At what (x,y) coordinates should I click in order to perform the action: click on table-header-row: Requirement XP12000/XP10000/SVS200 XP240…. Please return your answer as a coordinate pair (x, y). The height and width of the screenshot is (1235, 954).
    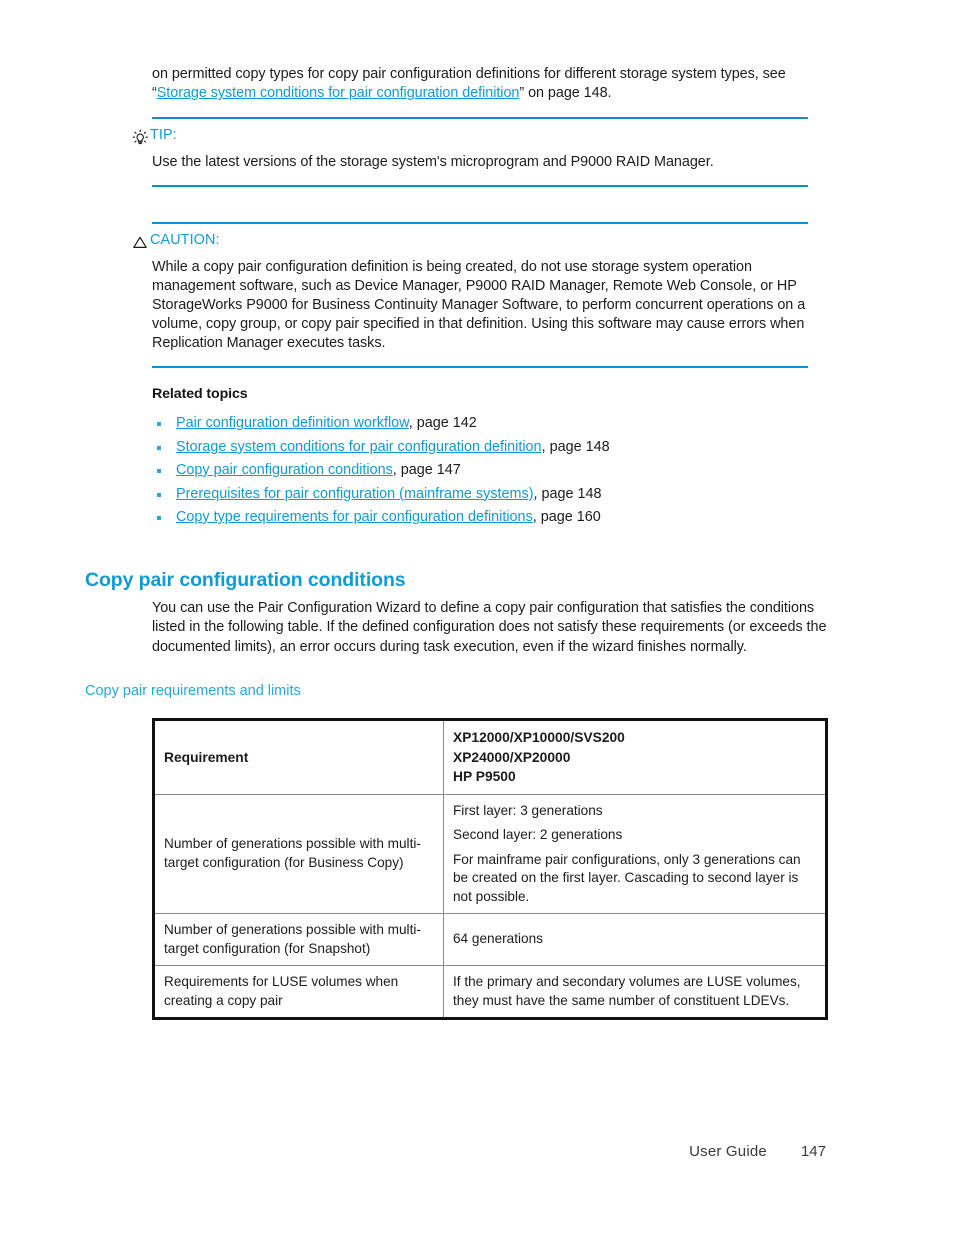
    Looking at the image, I should click on (490, 757).